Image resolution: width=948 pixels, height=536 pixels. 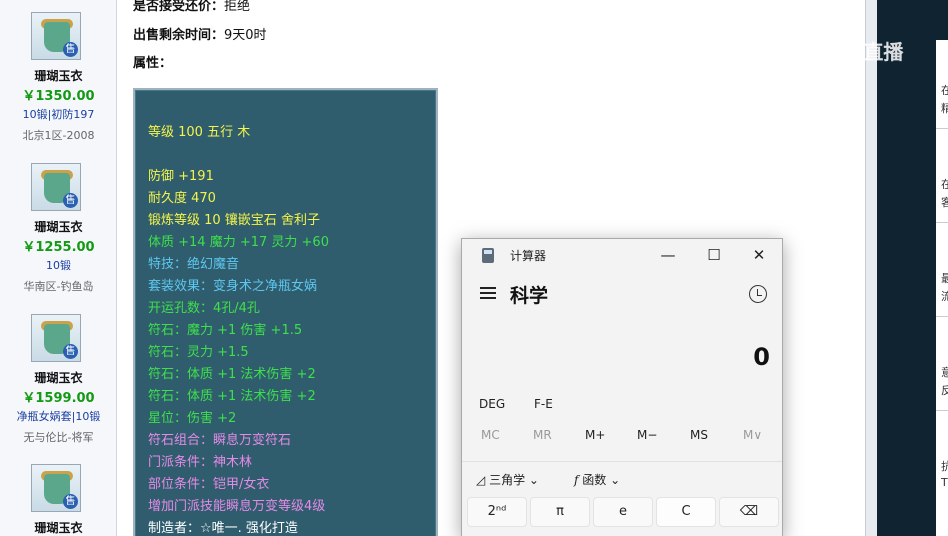 What do you see at coordinates (647, 435) in the screenshot?
I see `memory-subtract-button: M−` at bounding box center [647, 435].